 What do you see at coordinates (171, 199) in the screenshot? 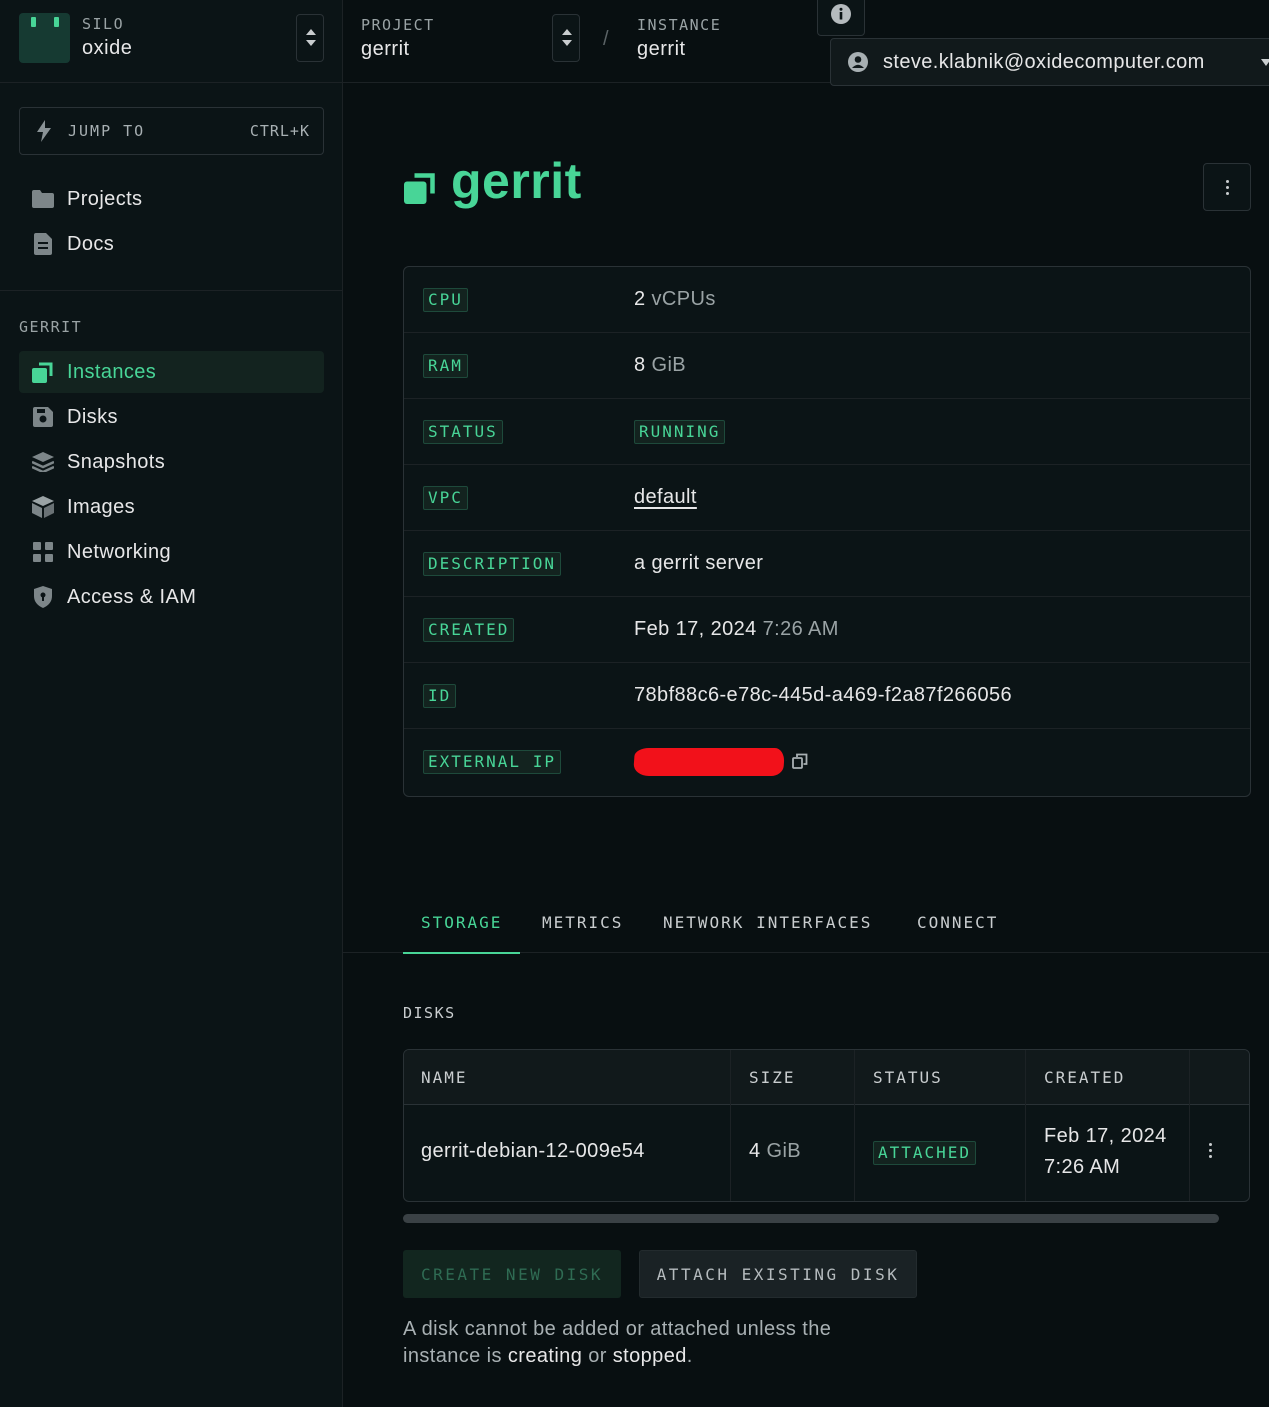
I see `sidebar-item-projects: Projects` at bounding box center [171, 199].